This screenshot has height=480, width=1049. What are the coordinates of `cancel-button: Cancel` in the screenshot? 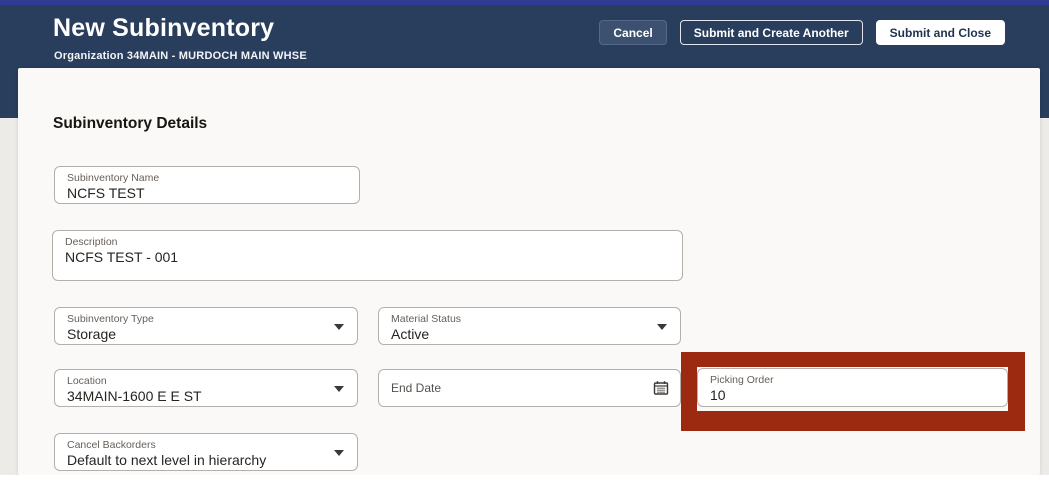 It's located at (633, 32).